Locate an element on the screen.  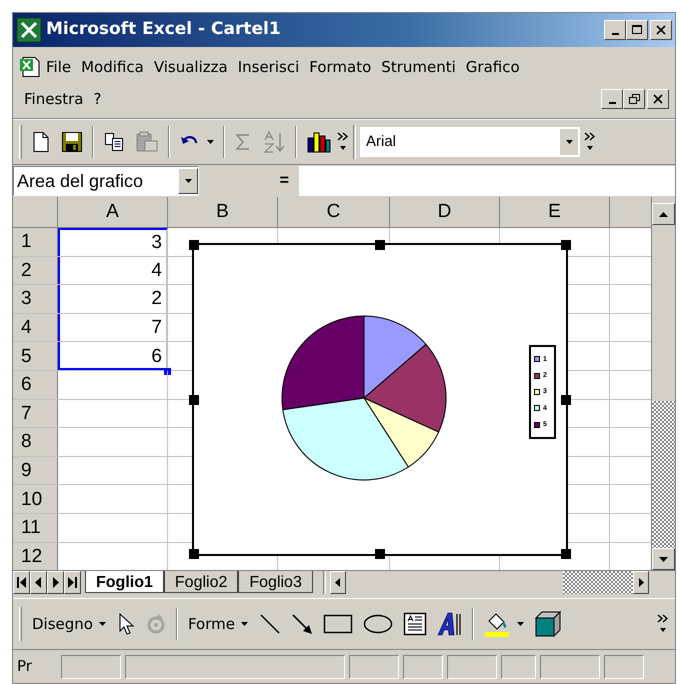
row-header: 4 is located at coordinates (35, 328).